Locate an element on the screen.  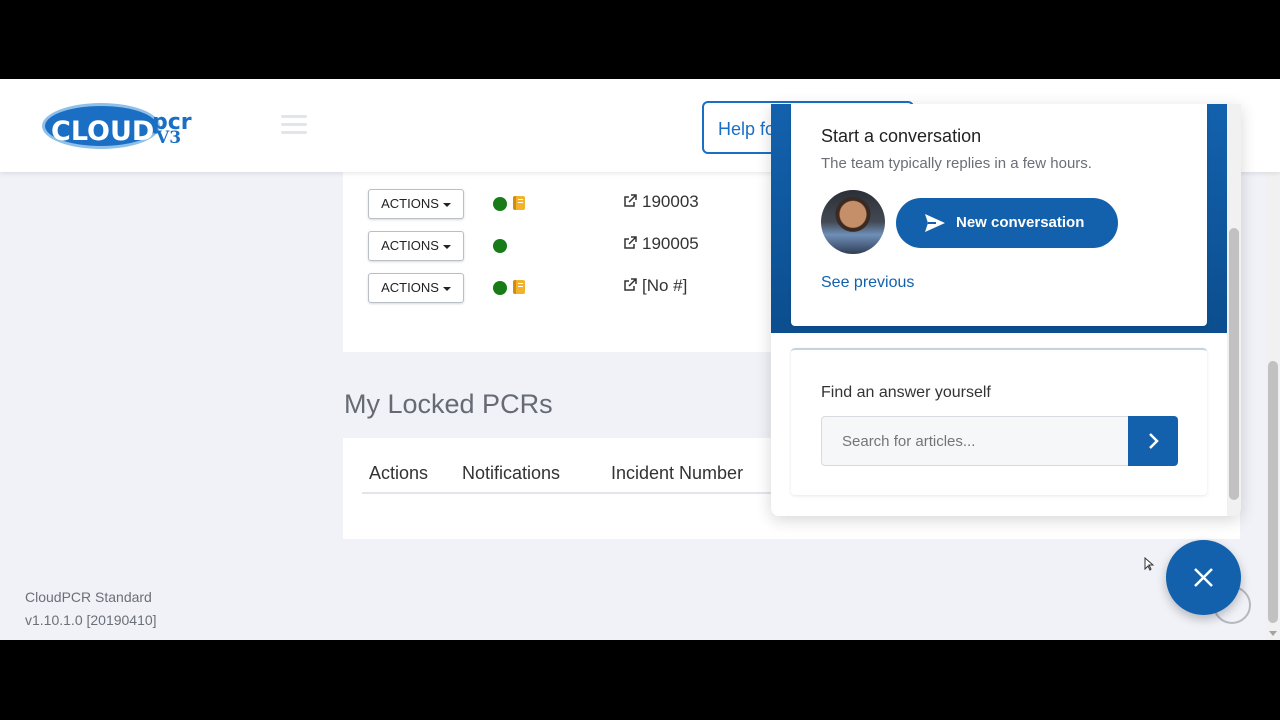
close-chat-button is located at coordinates (1203, 577).